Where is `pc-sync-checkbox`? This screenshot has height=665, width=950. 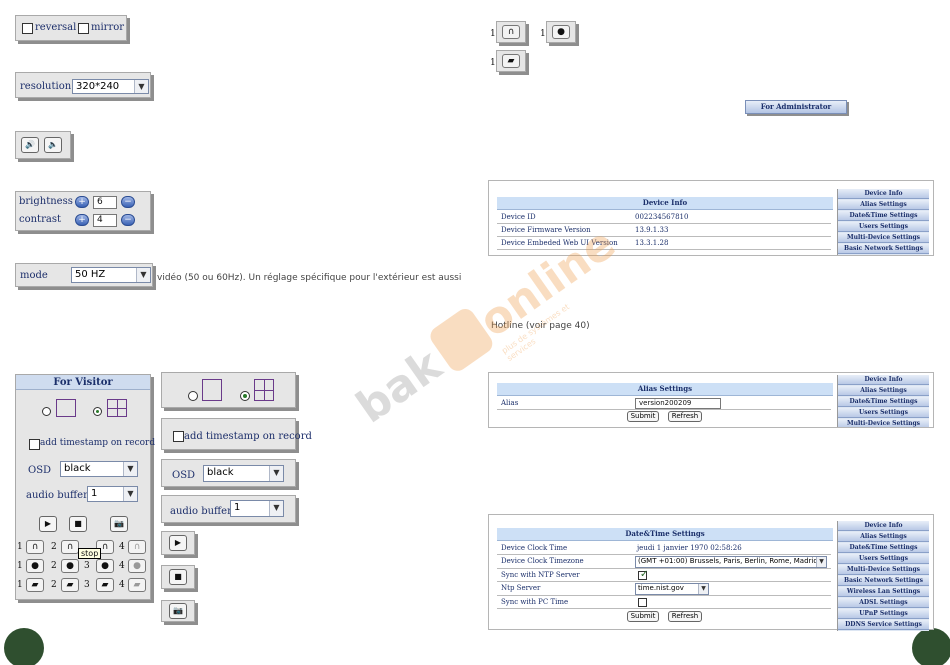
pc-sync-checkbox is located at coordinates (642, 602).